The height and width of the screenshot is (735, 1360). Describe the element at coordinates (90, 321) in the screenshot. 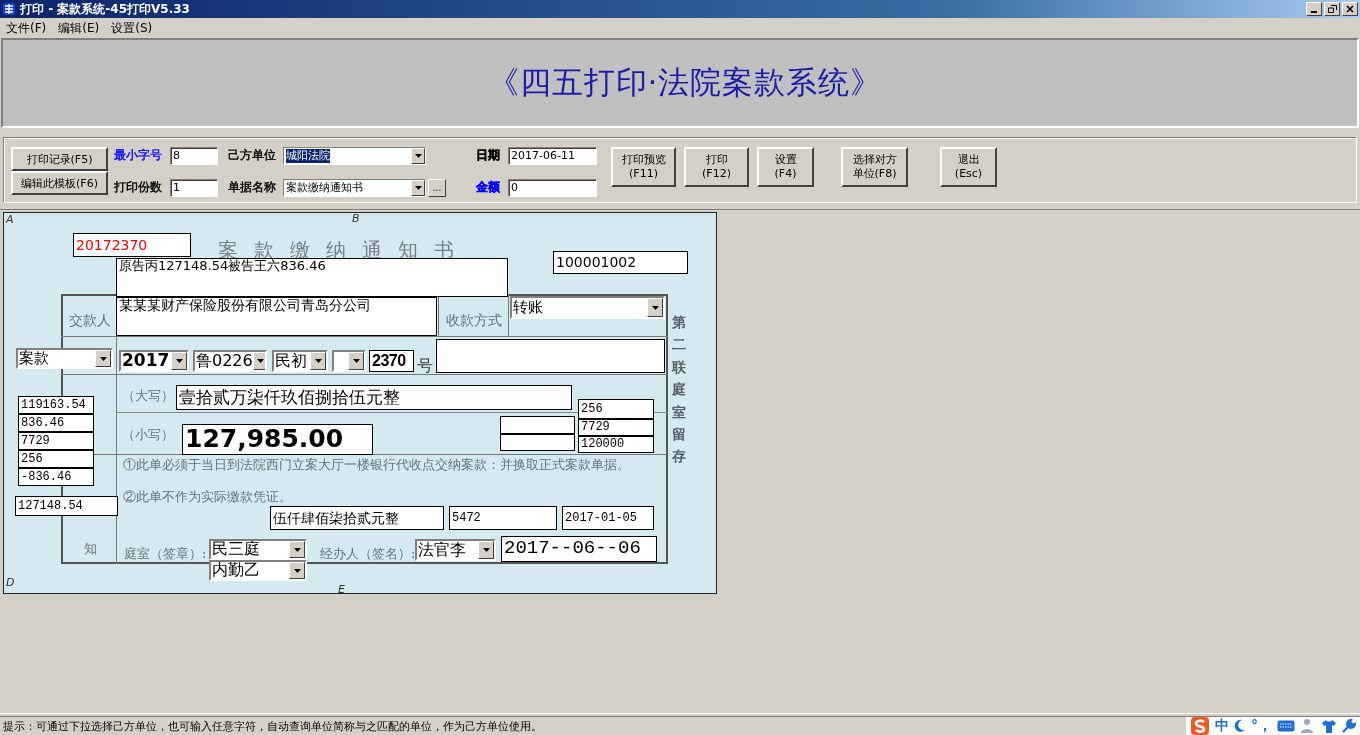

I see `form-label: 交款人` at that location.